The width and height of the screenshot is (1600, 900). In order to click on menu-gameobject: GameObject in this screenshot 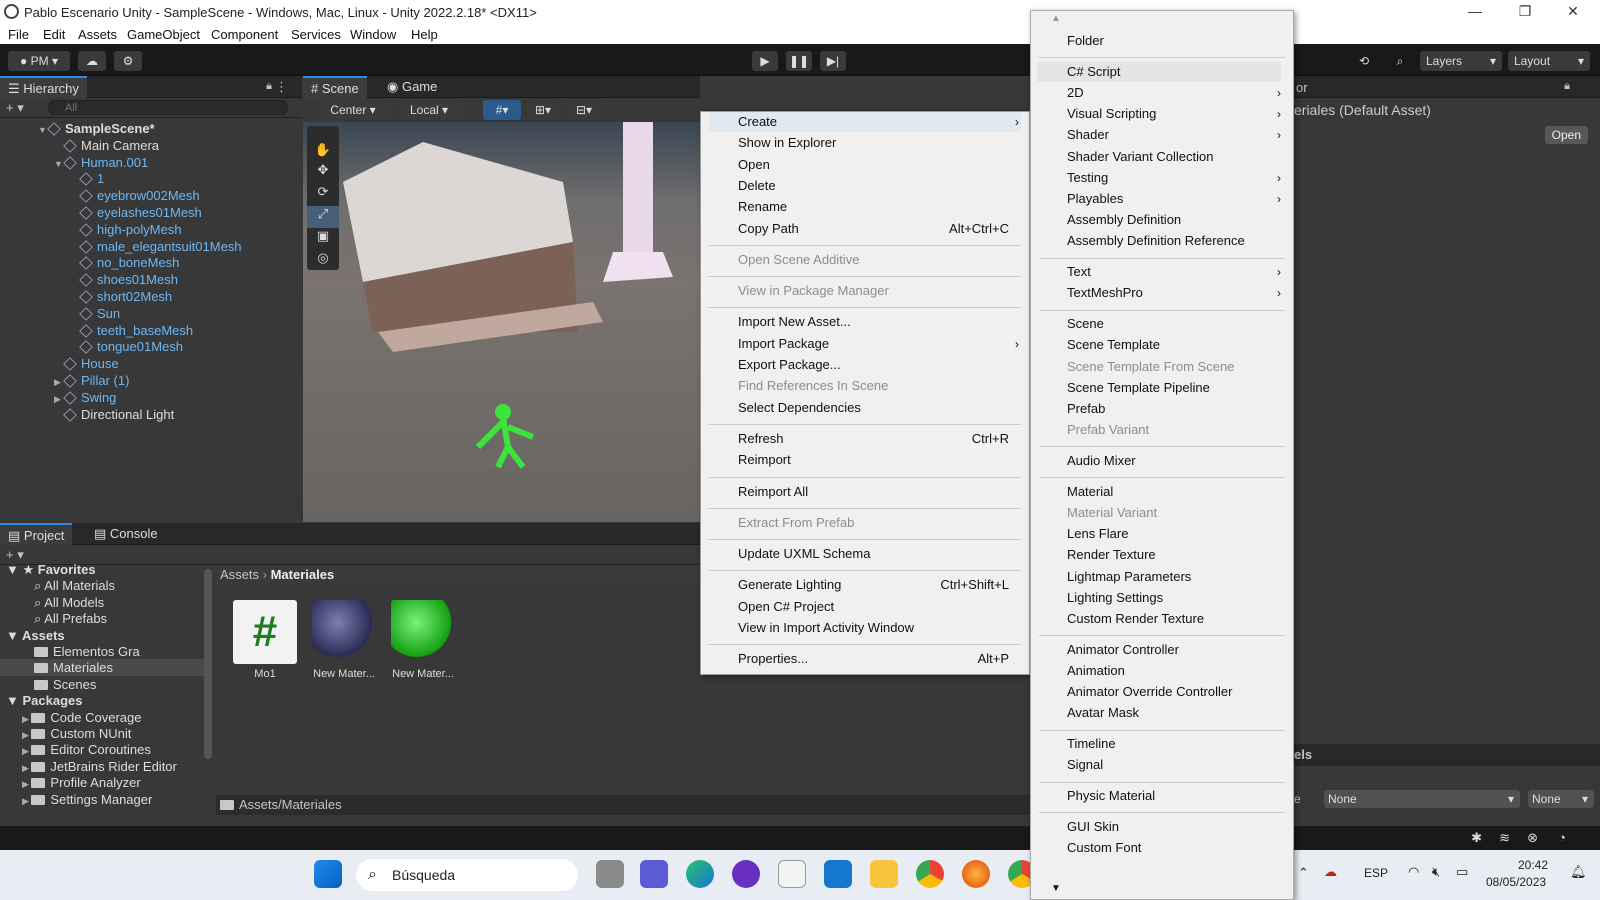, I will do `click(163, 34)`.